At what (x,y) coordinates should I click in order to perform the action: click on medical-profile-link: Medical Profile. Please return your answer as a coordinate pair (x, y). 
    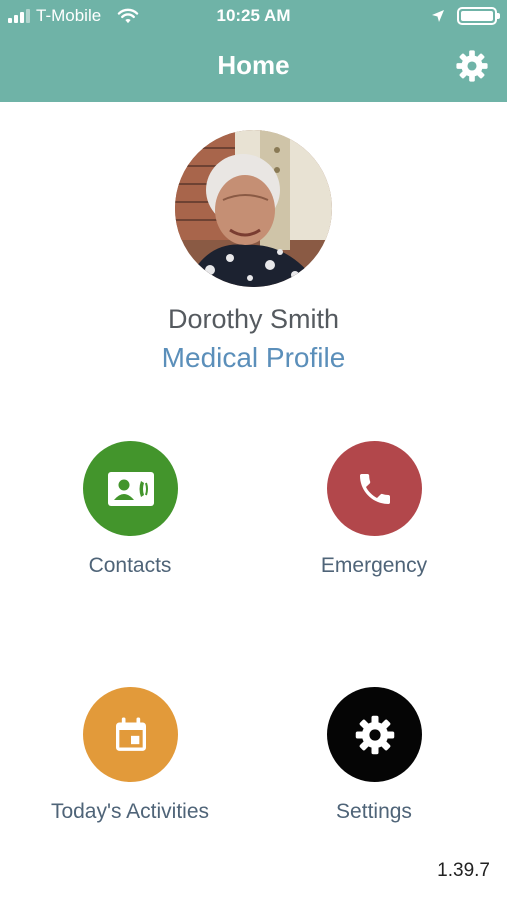
    Looking at the image, I should click on (253, 358).